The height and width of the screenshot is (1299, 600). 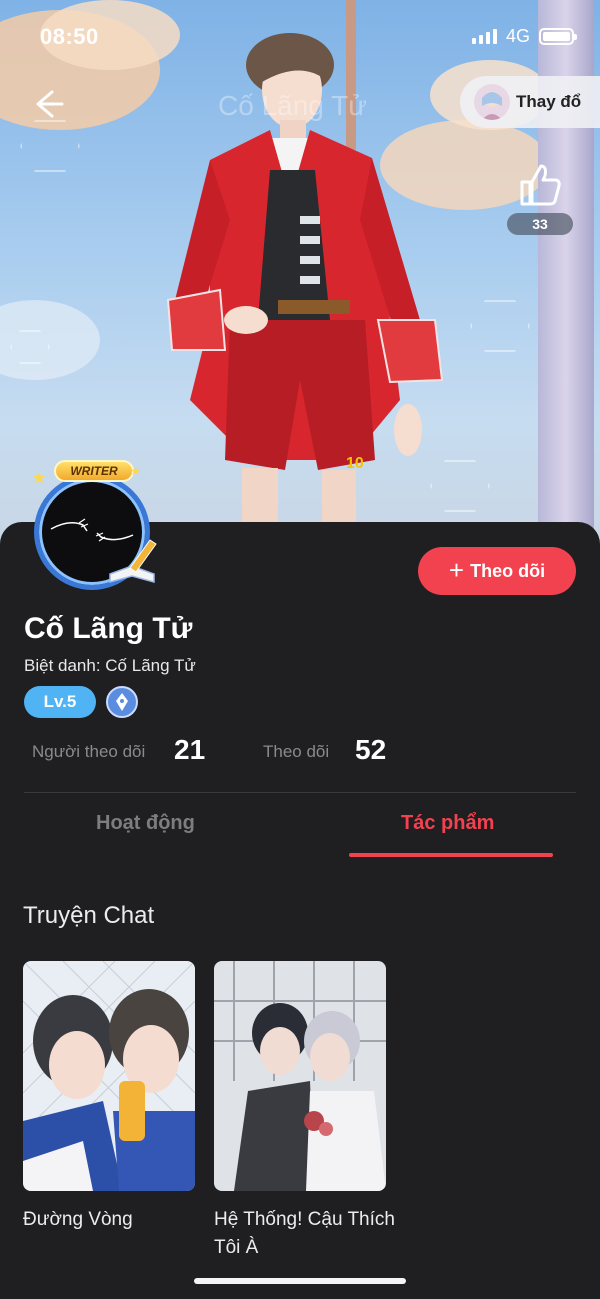 I want to click on followers-count: 21, so click(x=189, y=750).